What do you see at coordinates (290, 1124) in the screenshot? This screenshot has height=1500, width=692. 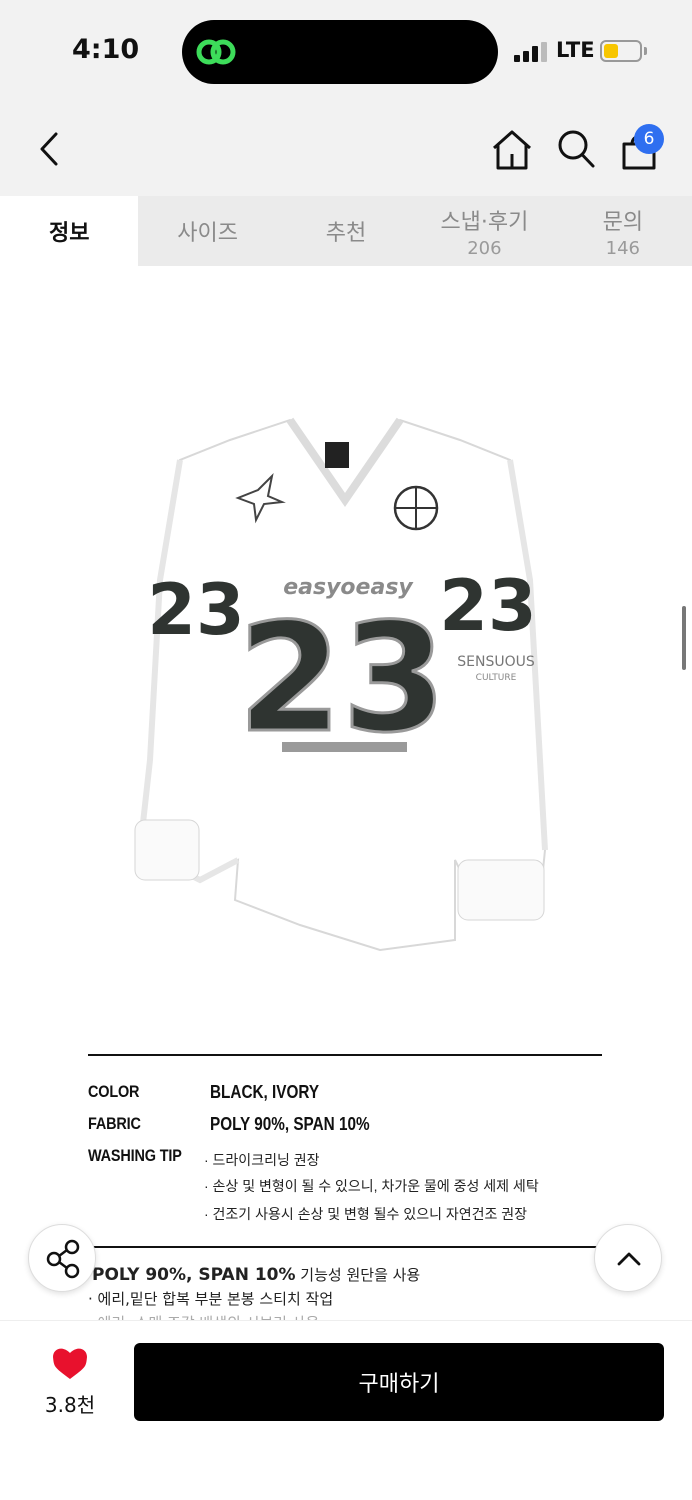 I see `spec-value: POLY 90%, SPAN 10%` at bounding box center [290, 1124].